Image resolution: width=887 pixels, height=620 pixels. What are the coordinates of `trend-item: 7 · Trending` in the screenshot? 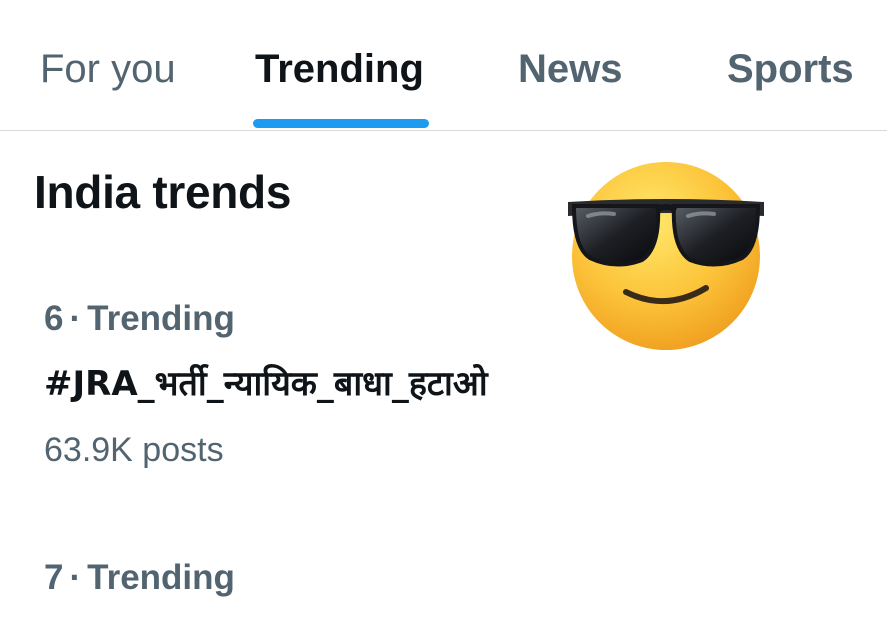 It's located at (304, 578).